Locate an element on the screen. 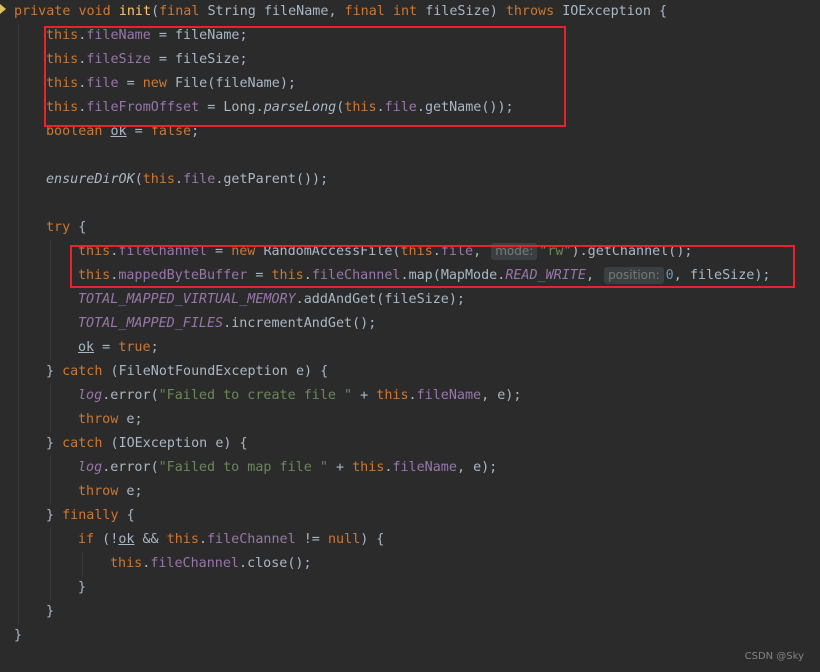 The image size is (820, 672). token-string: "Failed to create file " is located at coordinates (255, 395).